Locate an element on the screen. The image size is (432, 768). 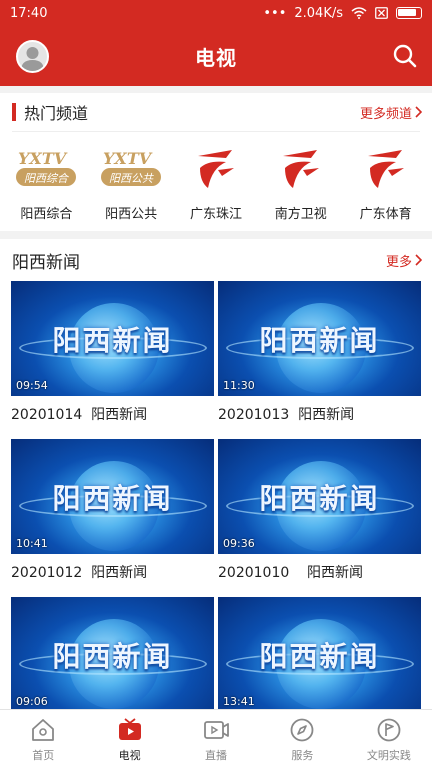
channel-name: 广东珠江 is located at coordinates (215, 214).